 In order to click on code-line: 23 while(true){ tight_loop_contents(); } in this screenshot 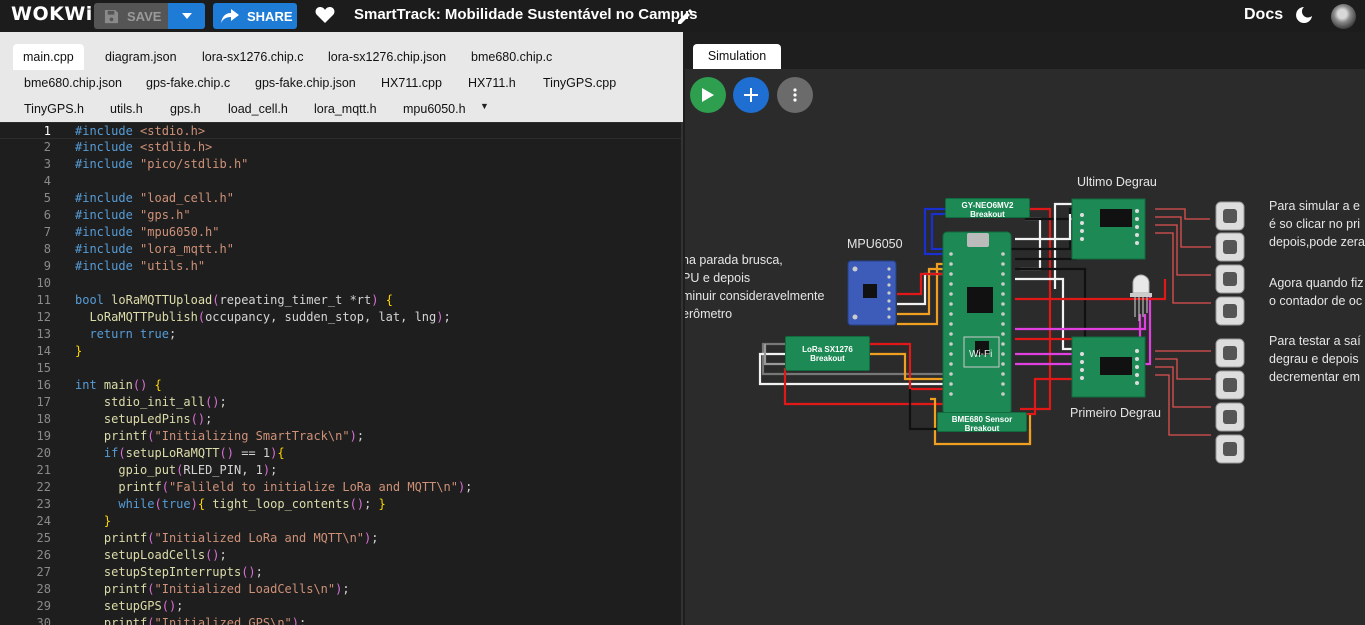, I will do `click(340, 504)`.